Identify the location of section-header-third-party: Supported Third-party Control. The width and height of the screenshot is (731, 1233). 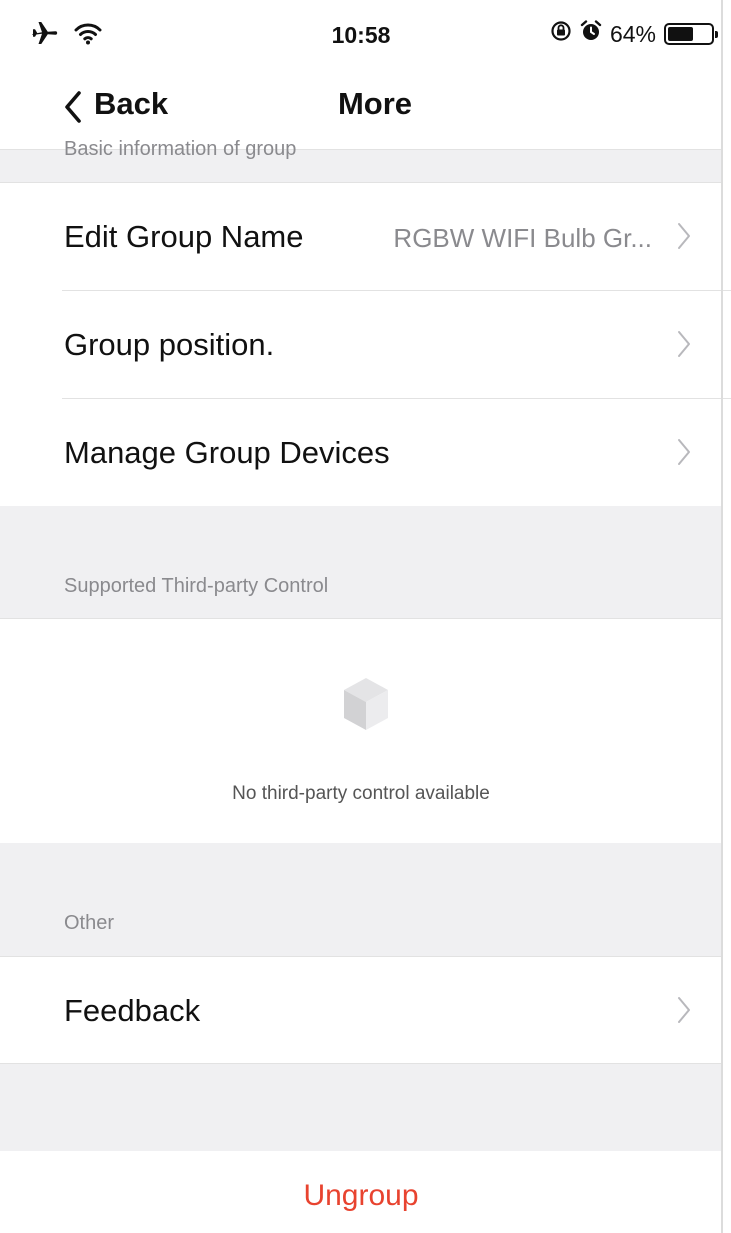
(361, 562).